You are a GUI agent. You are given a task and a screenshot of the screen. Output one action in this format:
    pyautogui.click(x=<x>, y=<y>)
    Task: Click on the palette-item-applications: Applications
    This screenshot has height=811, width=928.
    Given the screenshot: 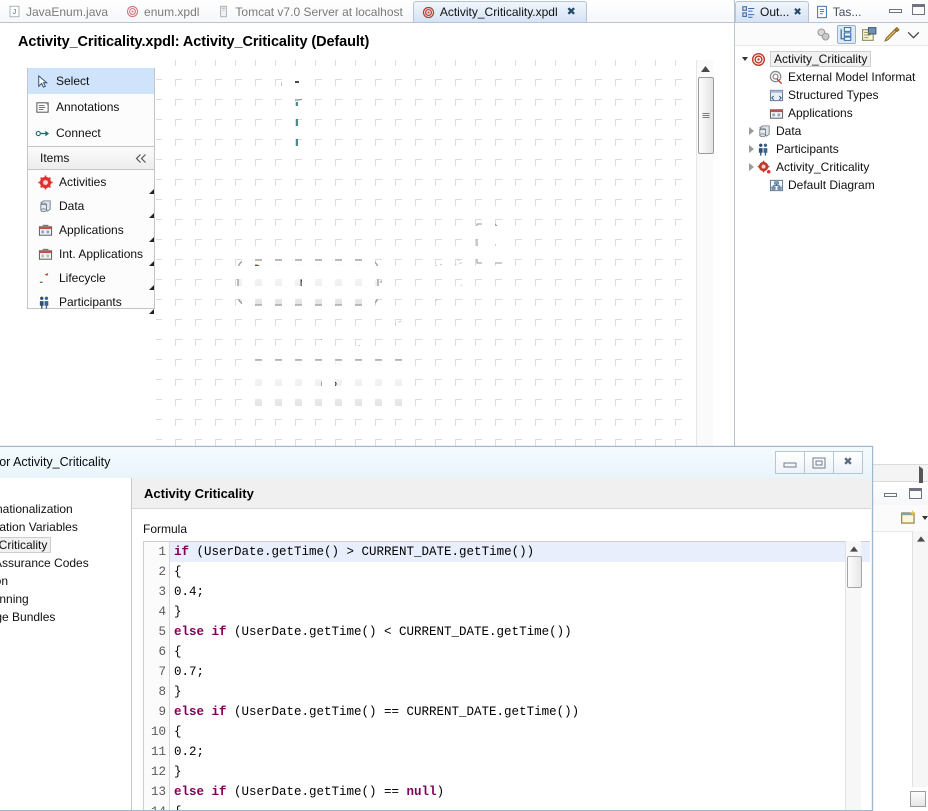 What is the action you would take?
    pyautogui.click(x=91, y=230)
    